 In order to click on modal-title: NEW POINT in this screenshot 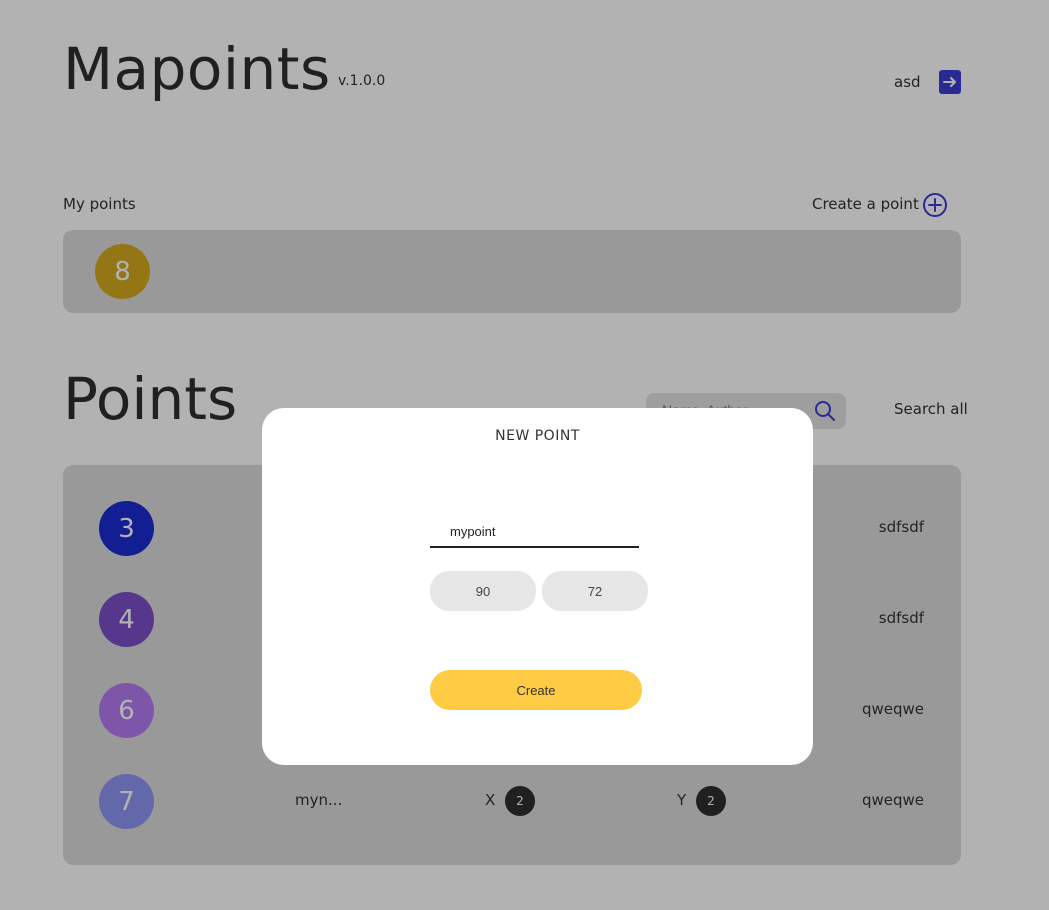, I will do `click(537, 436)`.